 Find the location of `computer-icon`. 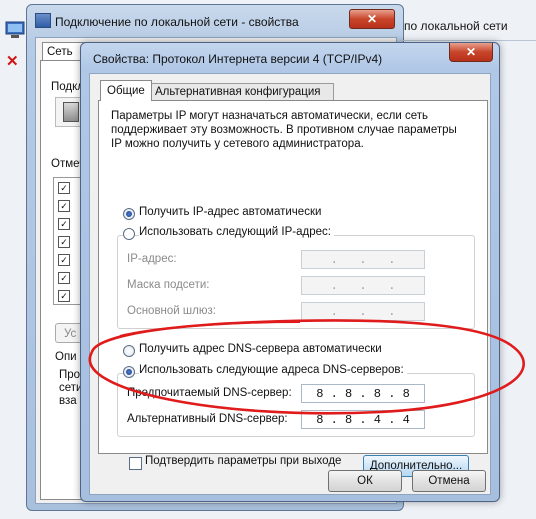

computer-icon is located at coordinates (15, 29).